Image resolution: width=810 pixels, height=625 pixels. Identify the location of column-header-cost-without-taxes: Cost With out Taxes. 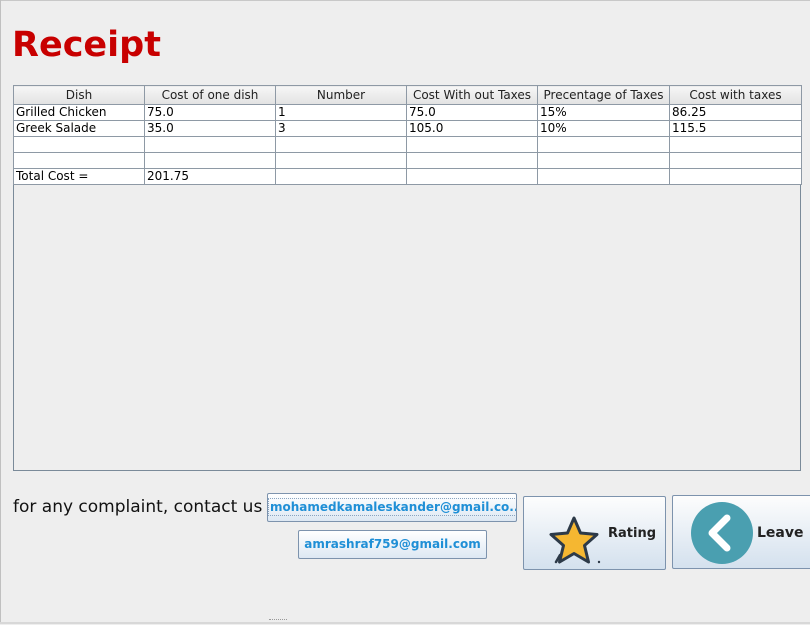
(472, 95).